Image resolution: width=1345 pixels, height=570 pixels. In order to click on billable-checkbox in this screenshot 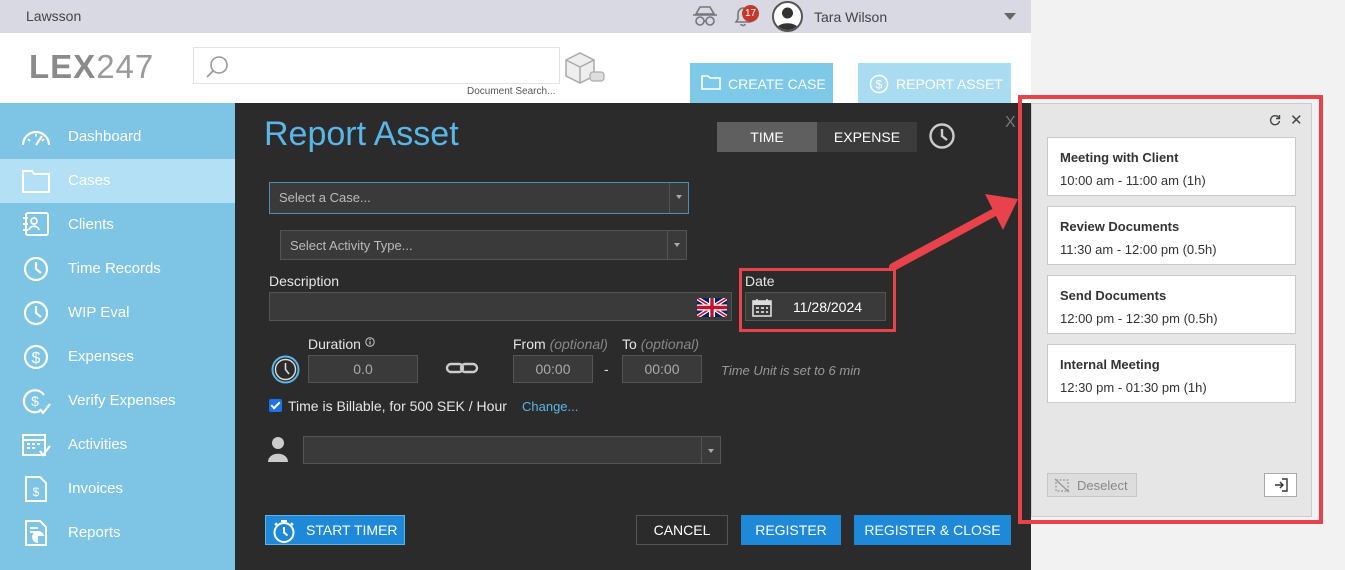, I will do `click(275, 405)`.